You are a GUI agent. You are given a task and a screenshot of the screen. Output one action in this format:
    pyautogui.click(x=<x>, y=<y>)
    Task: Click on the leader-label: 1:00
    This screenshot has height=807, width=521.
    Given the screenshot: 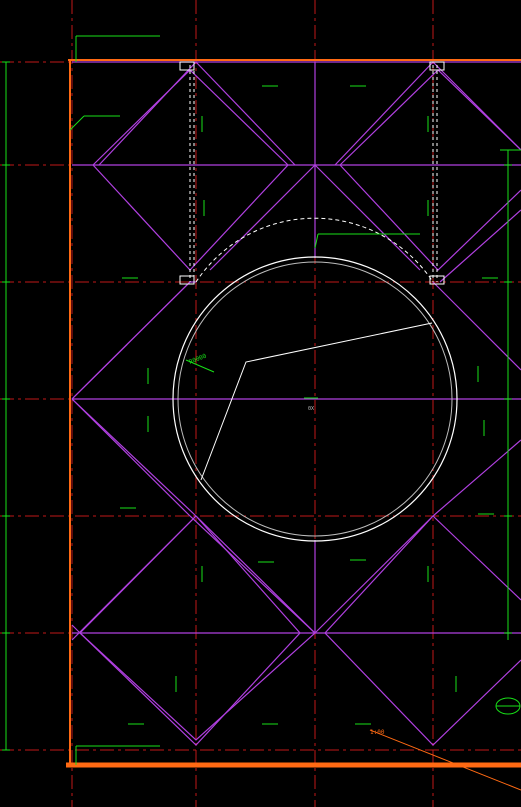 What is the action you would take?
    pyautogui.click(x=377, y=732)
    